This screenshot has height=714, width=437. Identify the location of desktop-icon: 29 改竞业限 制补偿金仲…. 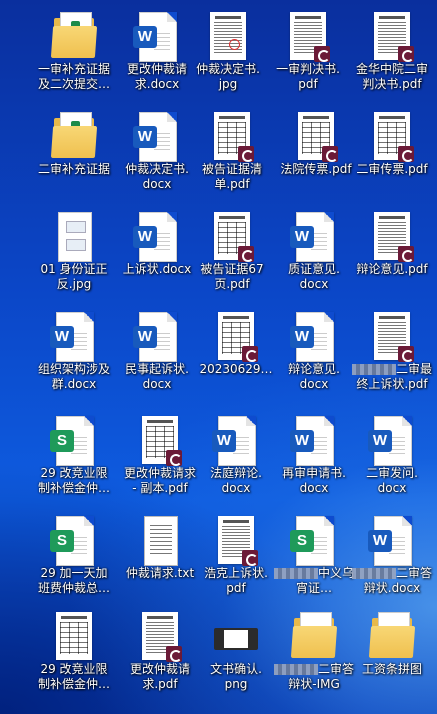
(74, 656).